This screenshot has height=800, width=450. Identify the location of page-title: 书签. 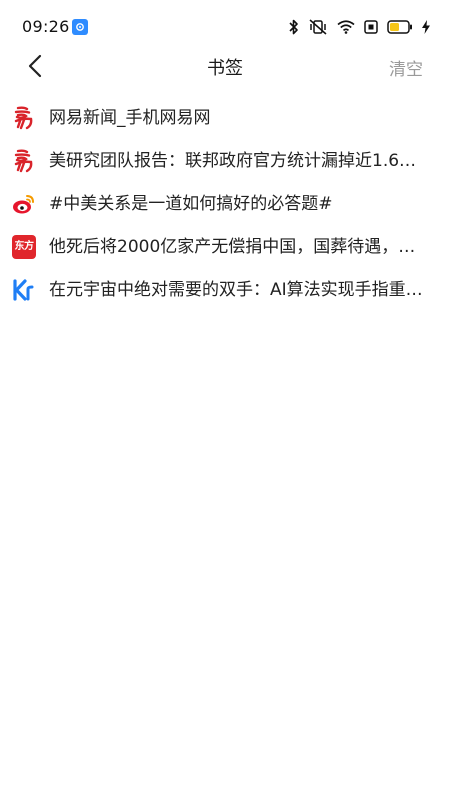
(225, 68).